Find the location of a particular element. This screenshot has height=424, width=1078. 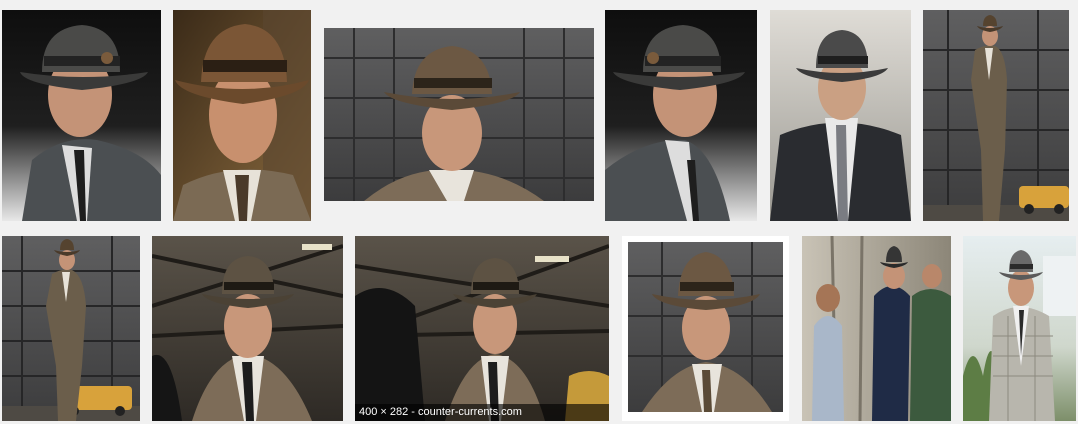

image-result-9: 400 × 282 - counter-currents.com is located at coordinates (482, 328).